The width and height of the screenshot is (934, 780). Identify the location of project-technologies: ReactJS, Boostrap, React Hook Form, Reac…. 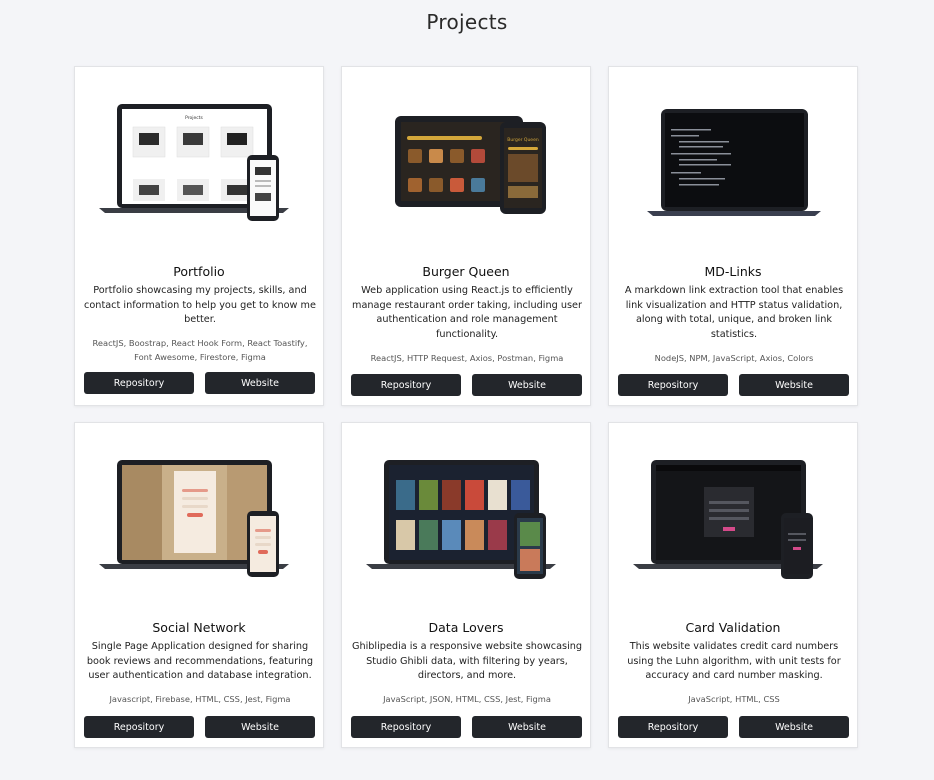
(200, 350).